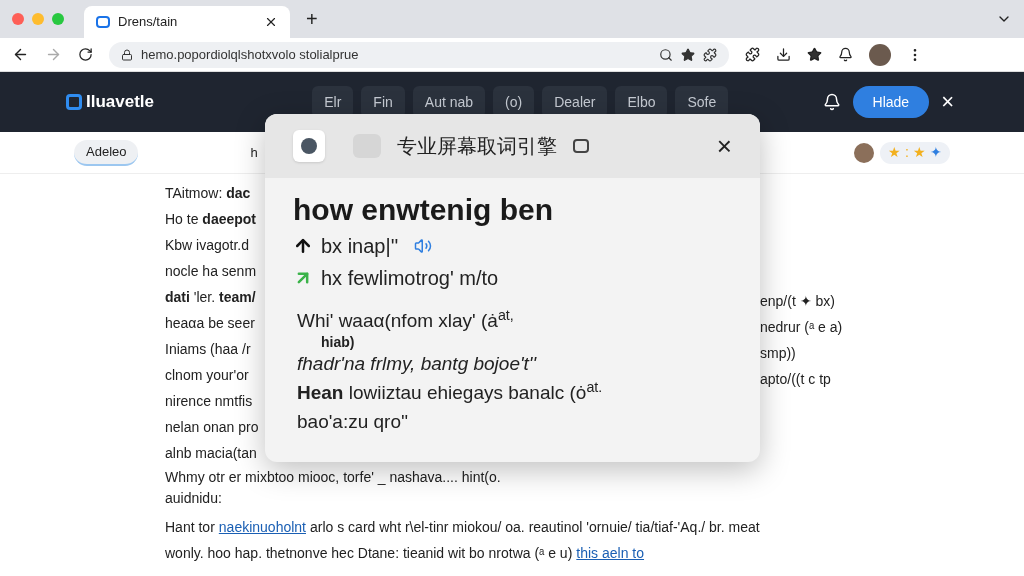  What do you see at coordinates (845, 54) in the screenshot?
I see `bell-icon` at bounding box center [845, 54].